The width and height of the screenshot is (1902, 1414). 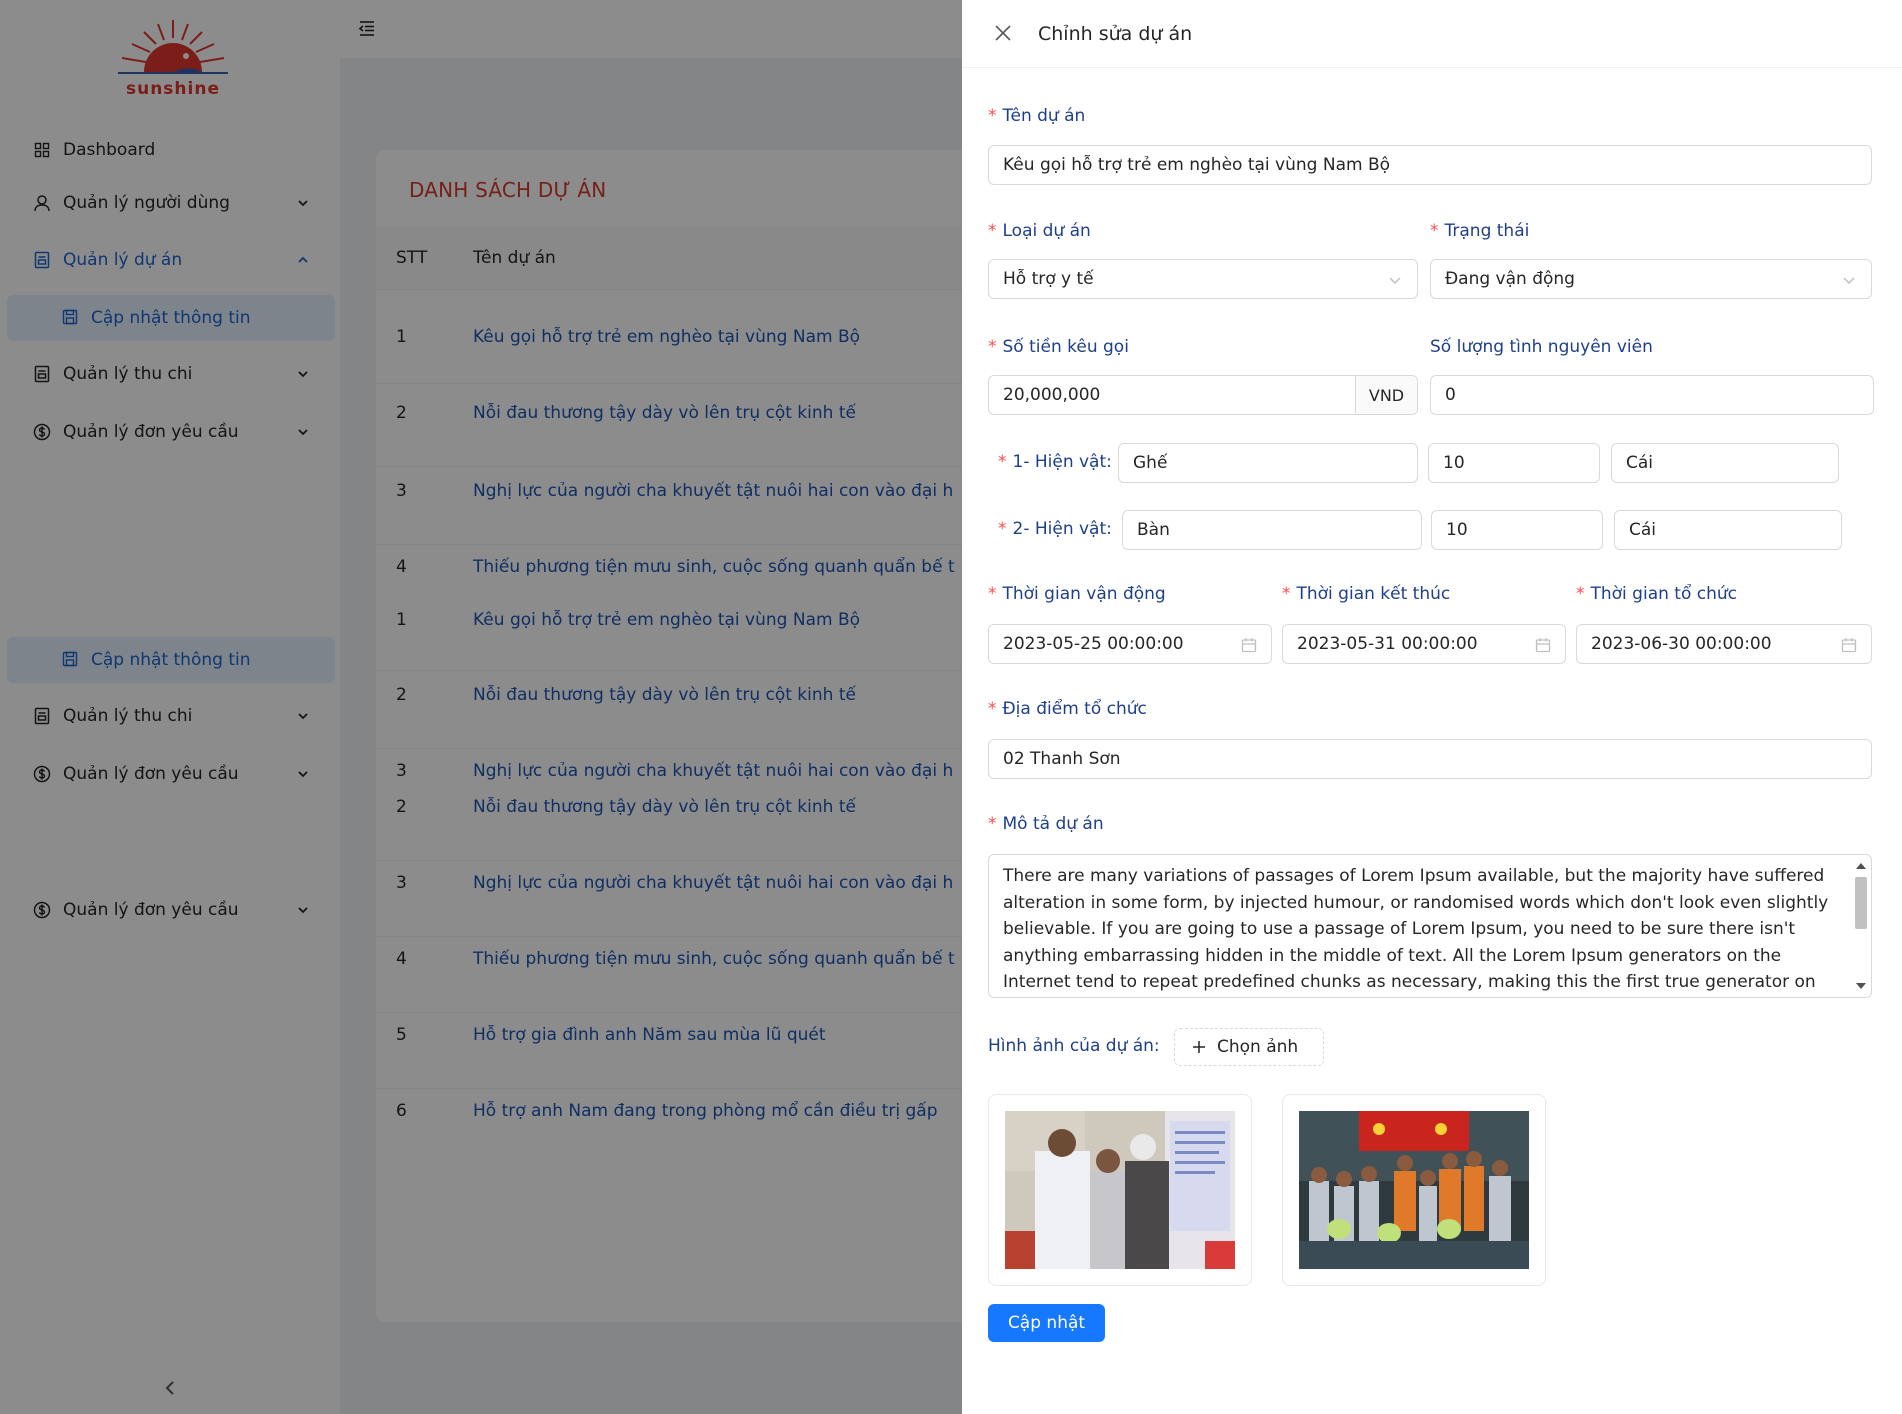 I want to click on event-time-label: * Thời gian tổ chức, so click(x=1656, y=594).